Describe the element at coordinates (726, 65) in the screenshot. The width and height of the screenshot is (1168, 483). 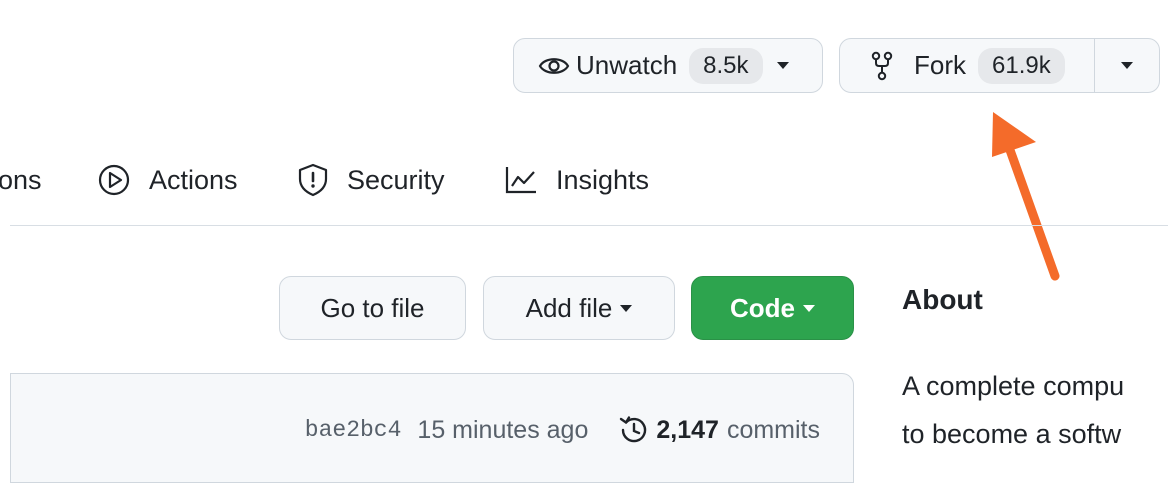
I see `watchers-count: 8.5k` at that location.